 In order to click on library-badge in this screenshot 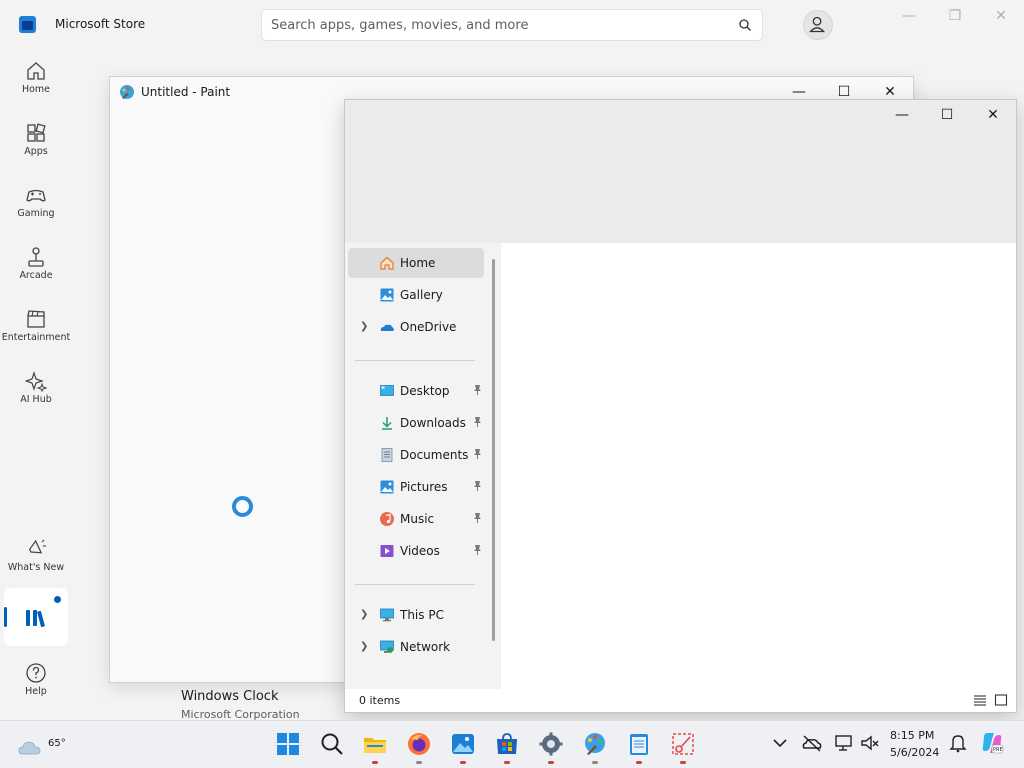, I will do `click(57, 599)`.